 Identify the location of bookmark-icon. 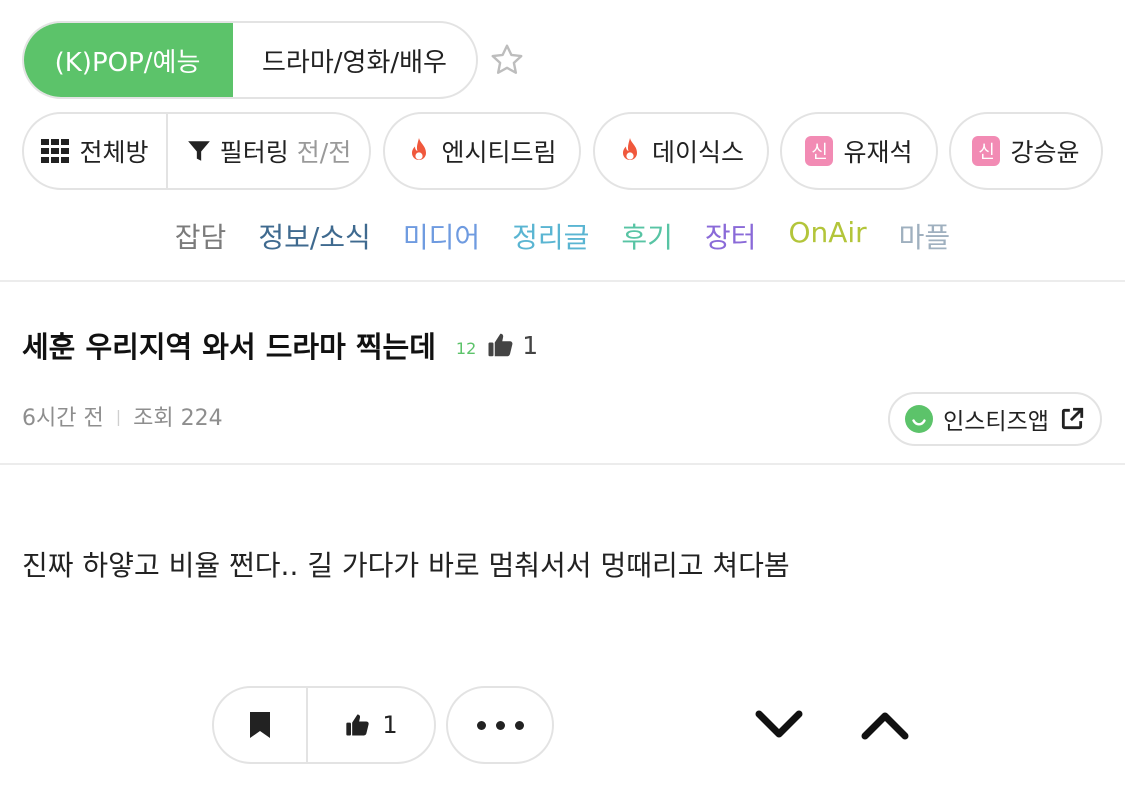
(260, 725).